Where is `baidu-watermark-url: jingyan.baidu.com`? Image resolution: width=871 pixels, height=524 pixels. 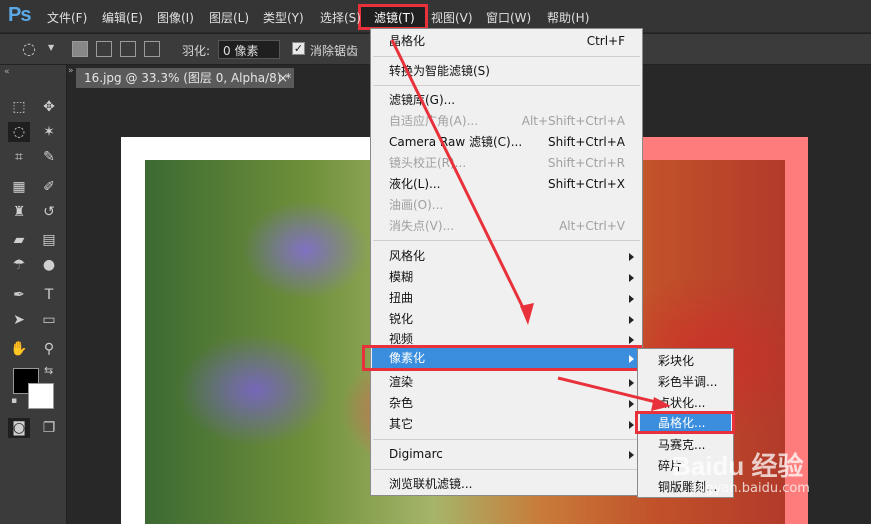 baidu-watermark-url: jingyan.baidu.com is located at coordinates (750, 488).